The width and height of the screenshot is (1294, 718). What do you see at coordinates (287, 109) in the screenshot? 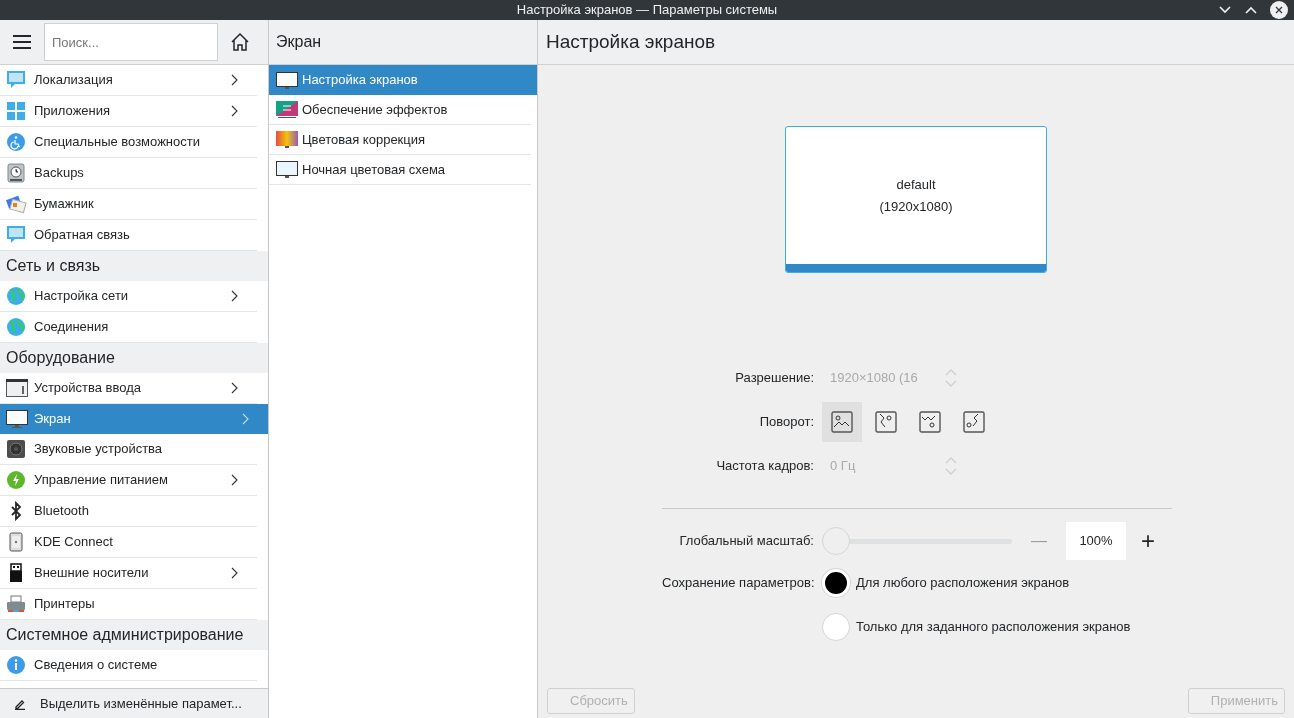
I see `effects-icon` at bounding box center [287, 109].